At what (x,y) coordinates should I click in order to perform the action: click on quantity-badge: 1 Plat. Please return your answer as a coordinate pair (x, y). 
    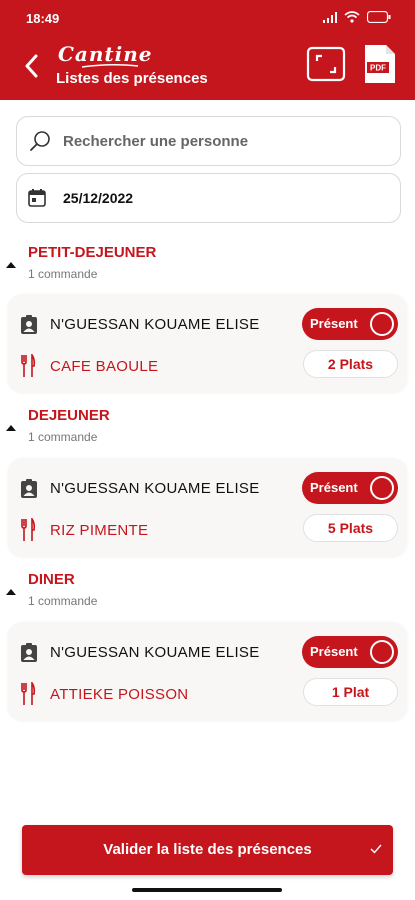
    Looking at the image, I should click on (350, 692).